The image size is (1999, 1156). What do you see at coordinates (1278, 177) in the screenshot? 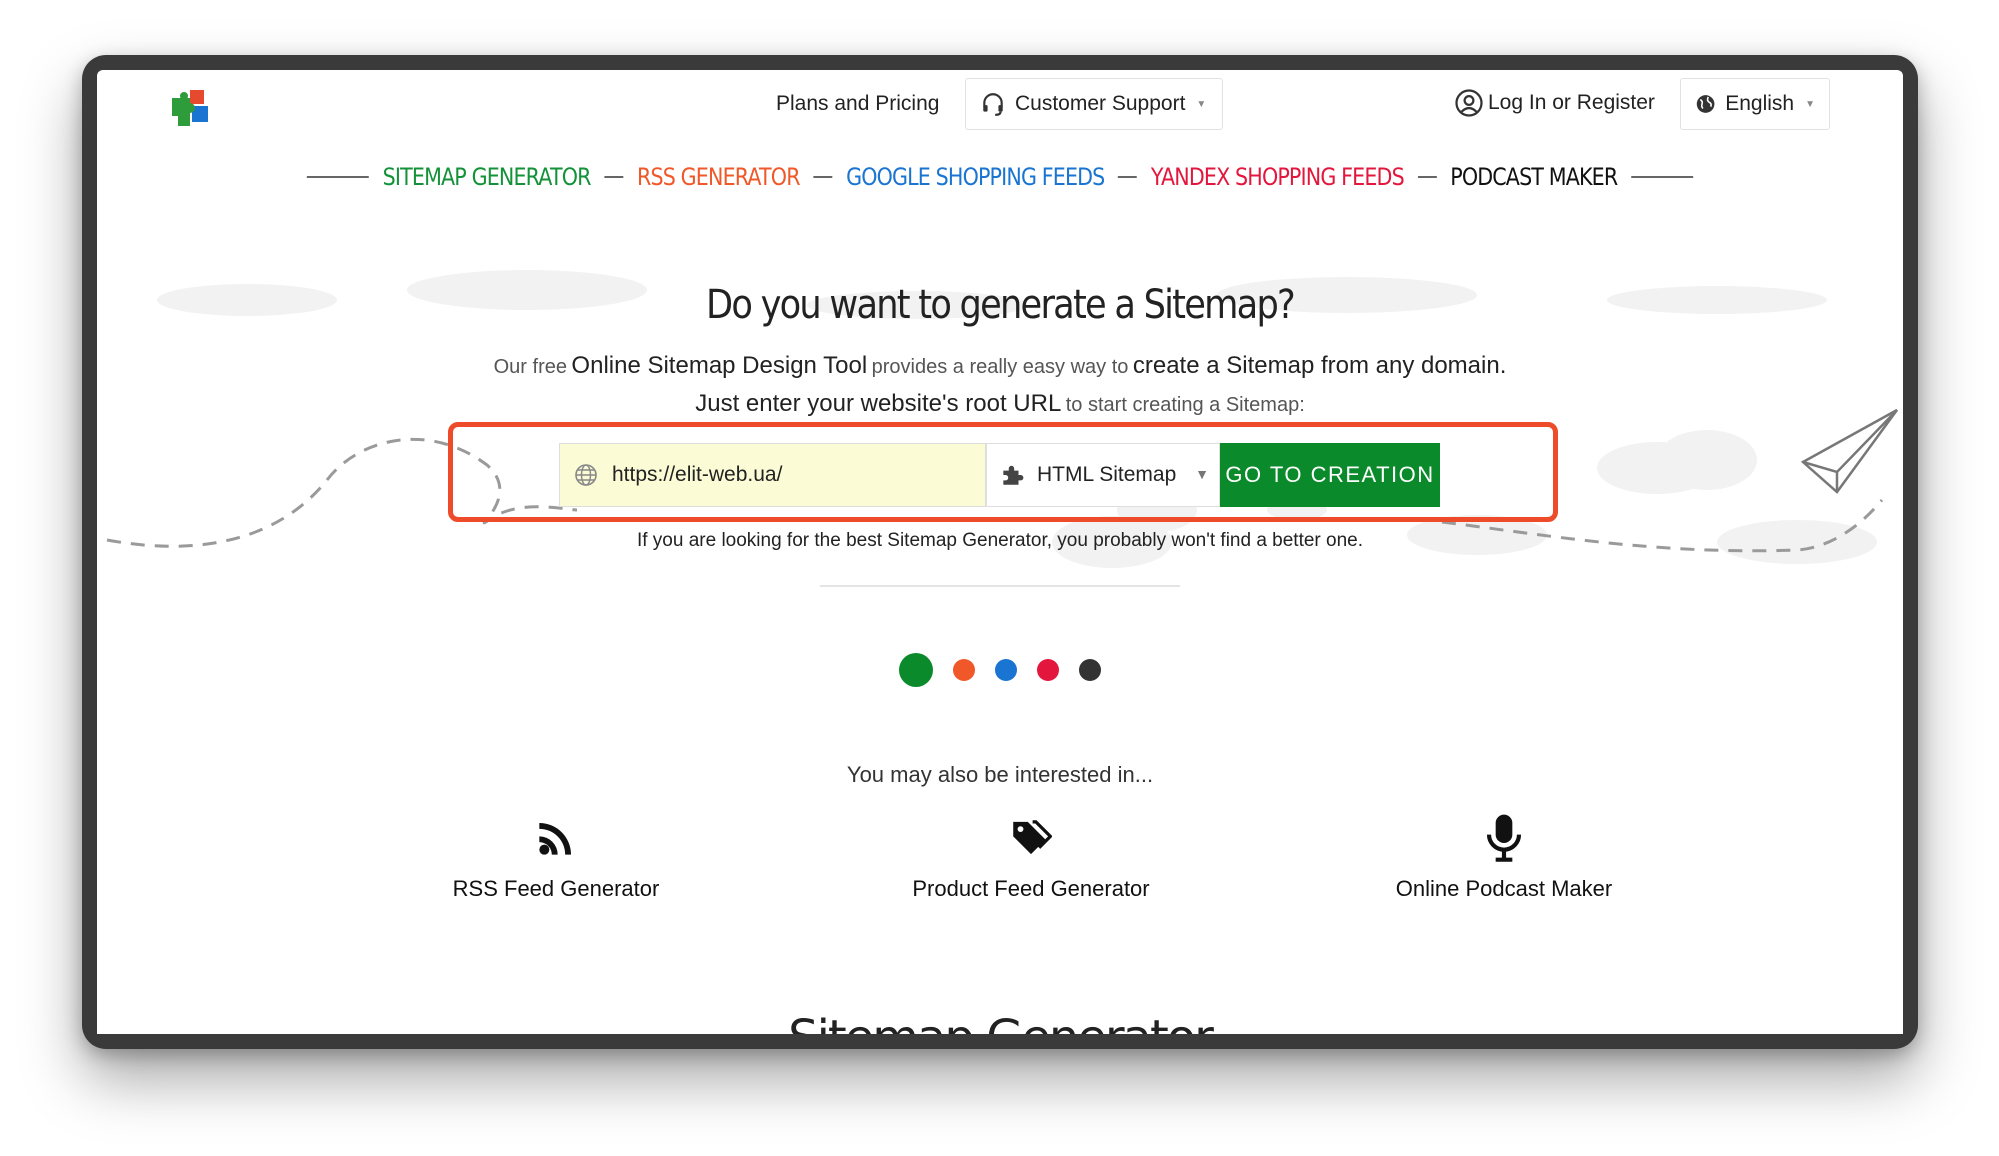
I see `product-yandex-shopping-feeds: YANDEX SHOPPING FEEDS` at bounding box center [1278, 177].